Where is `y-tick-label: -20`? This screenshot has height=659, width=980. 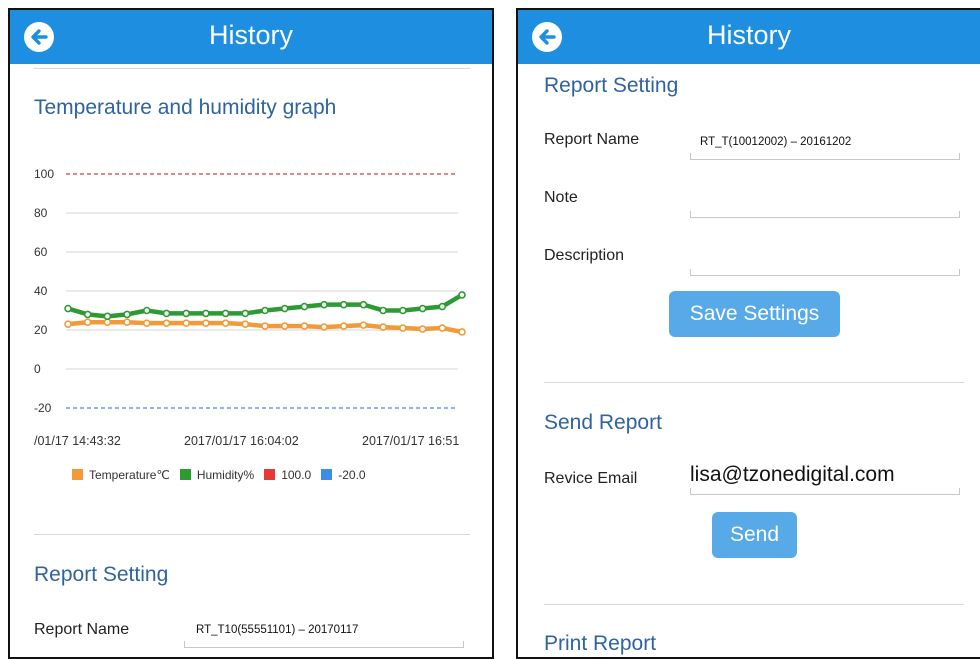
y-tick-label: -20 is located at coordinates (43, 408).